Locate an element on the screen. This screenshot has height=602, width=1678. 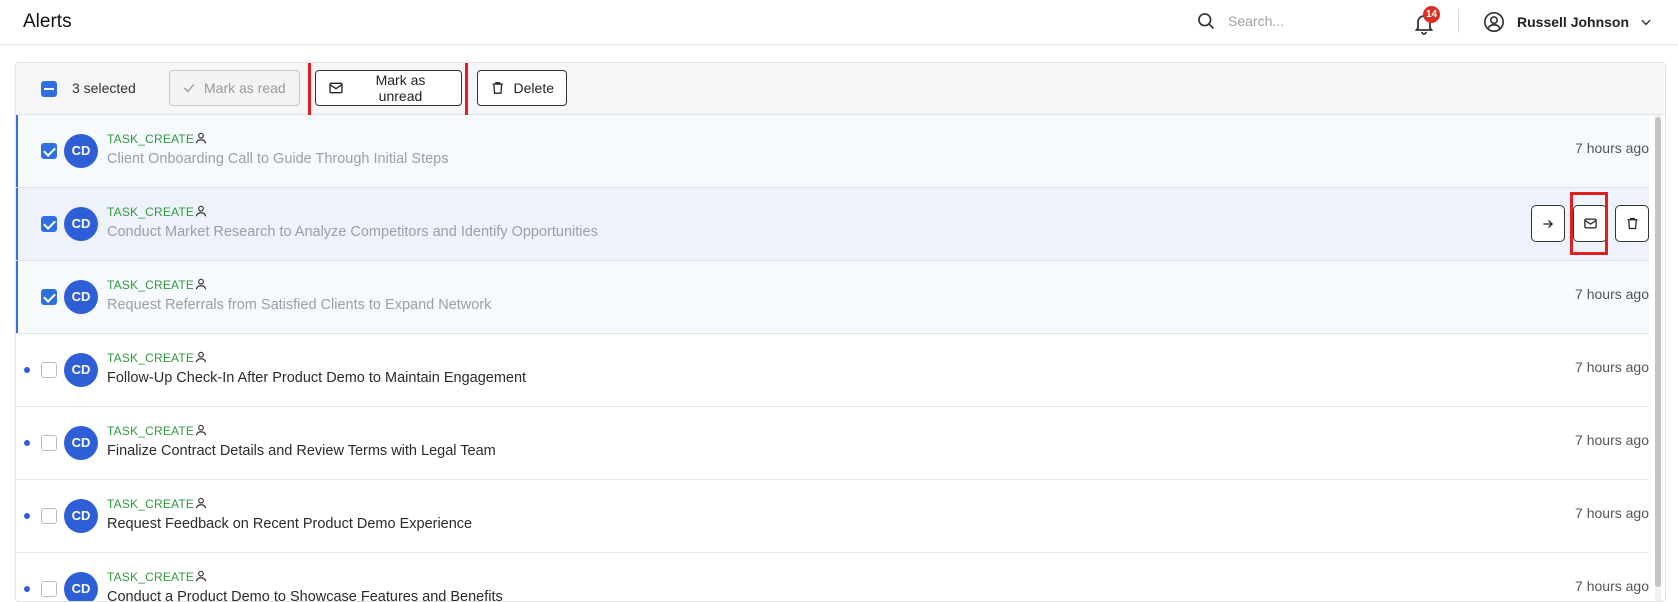
open-alert-button is located at coordinates (1548, 223).